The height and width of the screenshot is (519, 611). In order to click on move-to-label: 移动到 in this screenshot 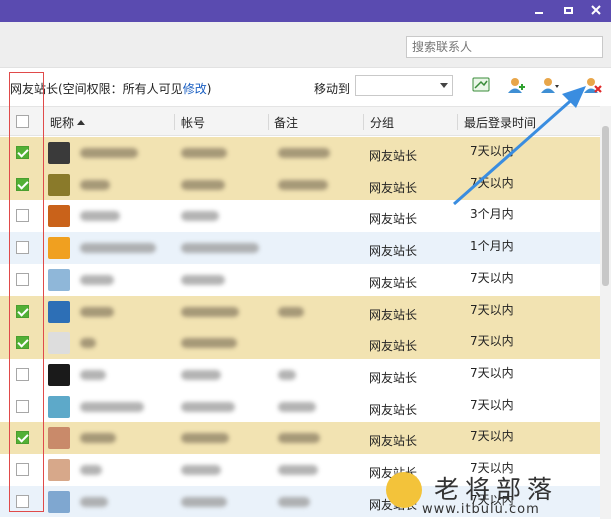, I will do `click(332, 89)`.